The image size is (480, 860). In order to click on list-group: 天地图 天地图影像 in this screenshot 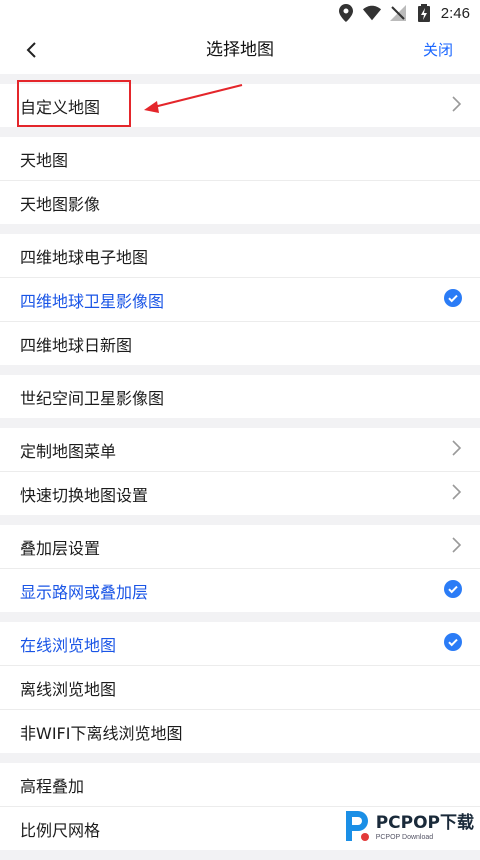, I will do `click(240, 180)`.